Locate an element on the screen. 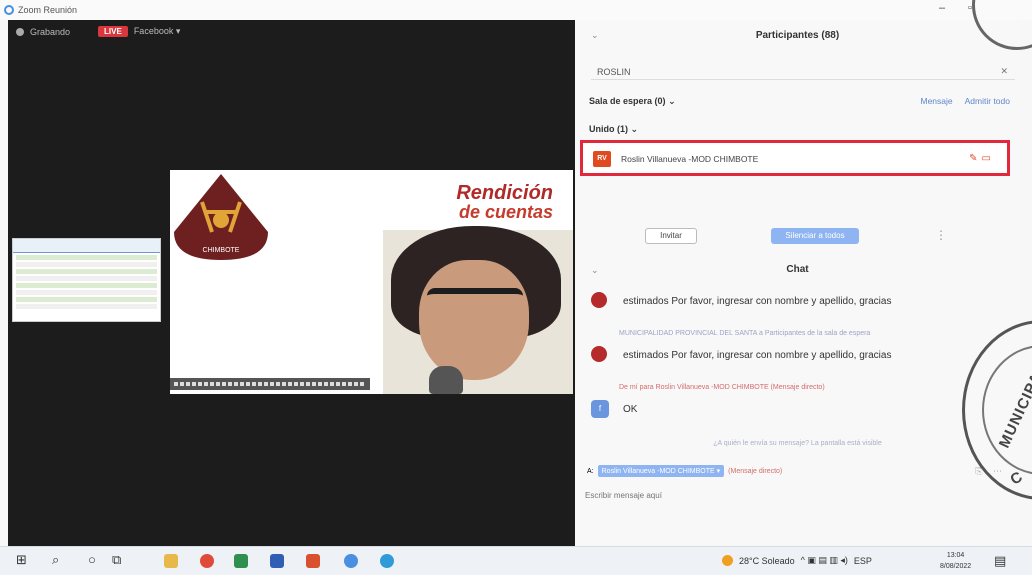 The height and width of the screenshot is (575, 1032). self-avatar-icon: f is located at coordinates (600, 409).